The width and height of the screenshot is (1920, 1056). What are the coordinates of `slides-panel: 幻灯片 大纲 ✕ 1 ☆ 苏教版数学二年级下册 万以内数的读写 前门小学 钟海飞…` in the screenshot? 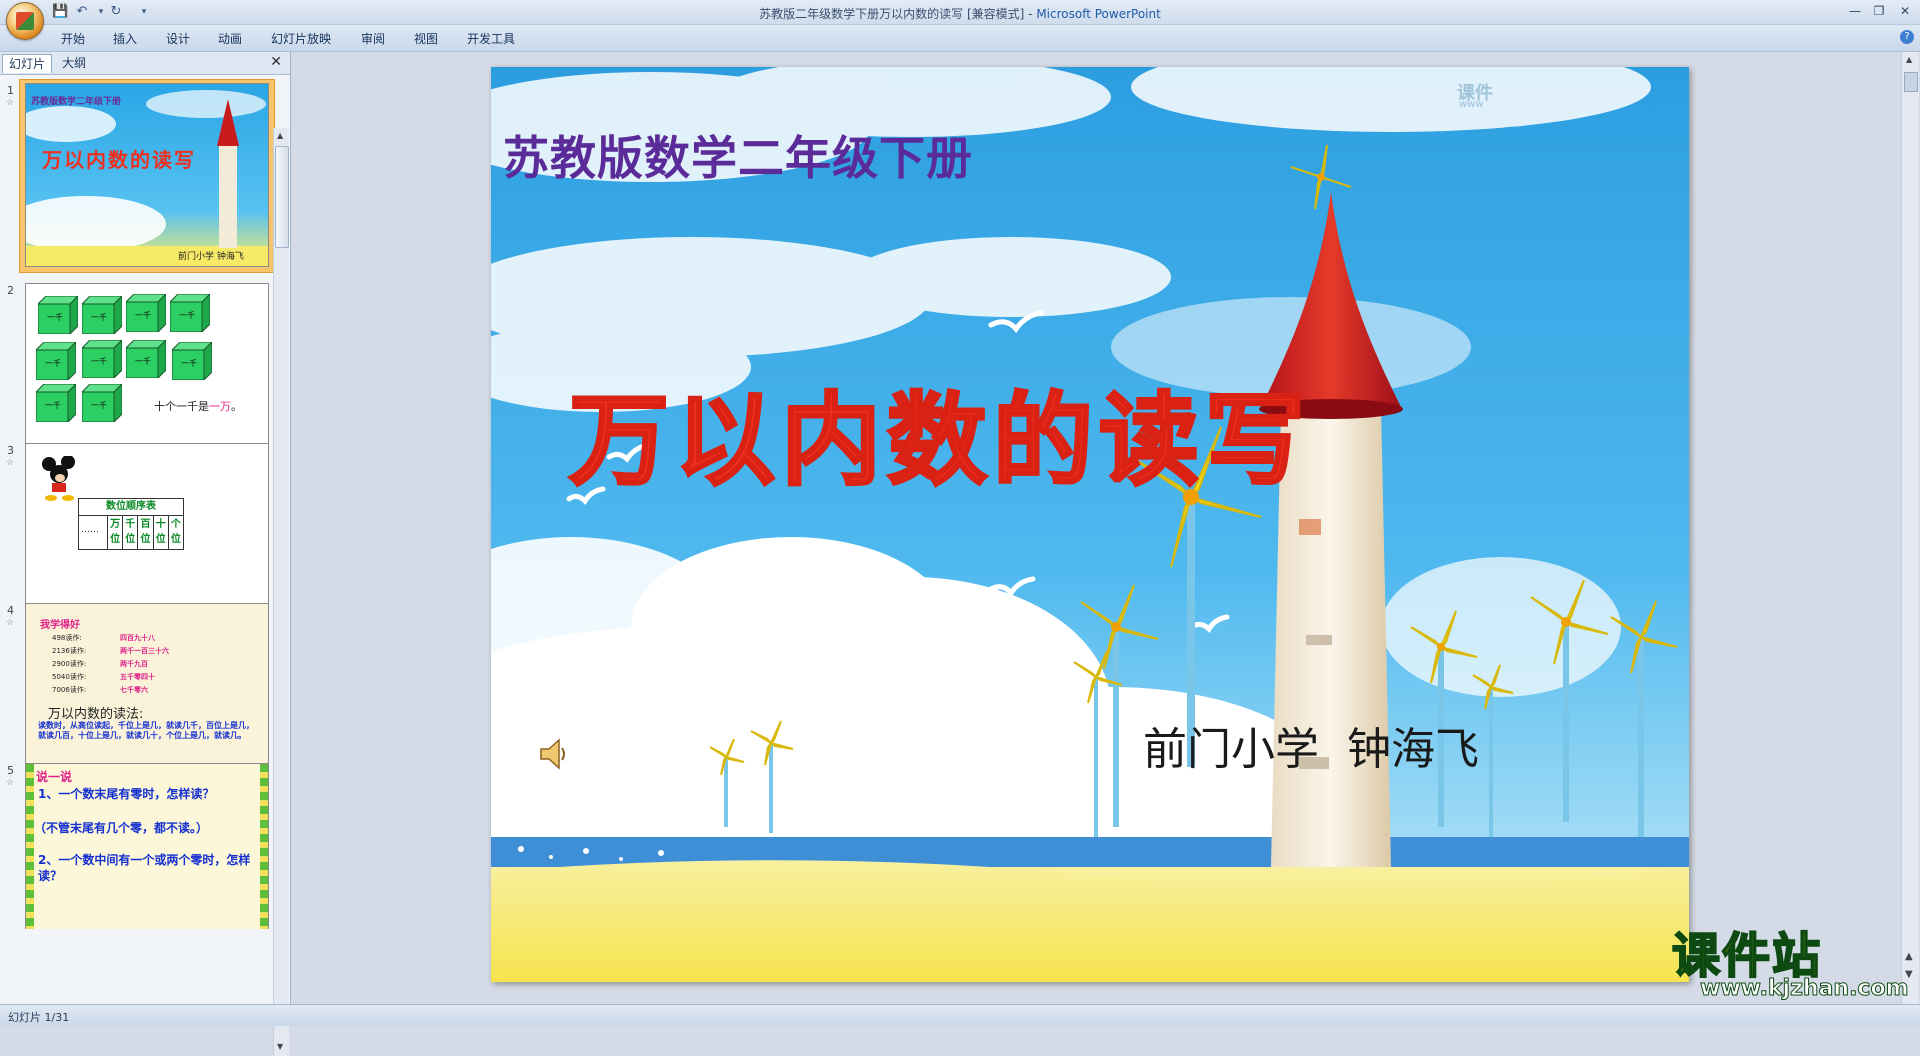 It's located at (145, 554).